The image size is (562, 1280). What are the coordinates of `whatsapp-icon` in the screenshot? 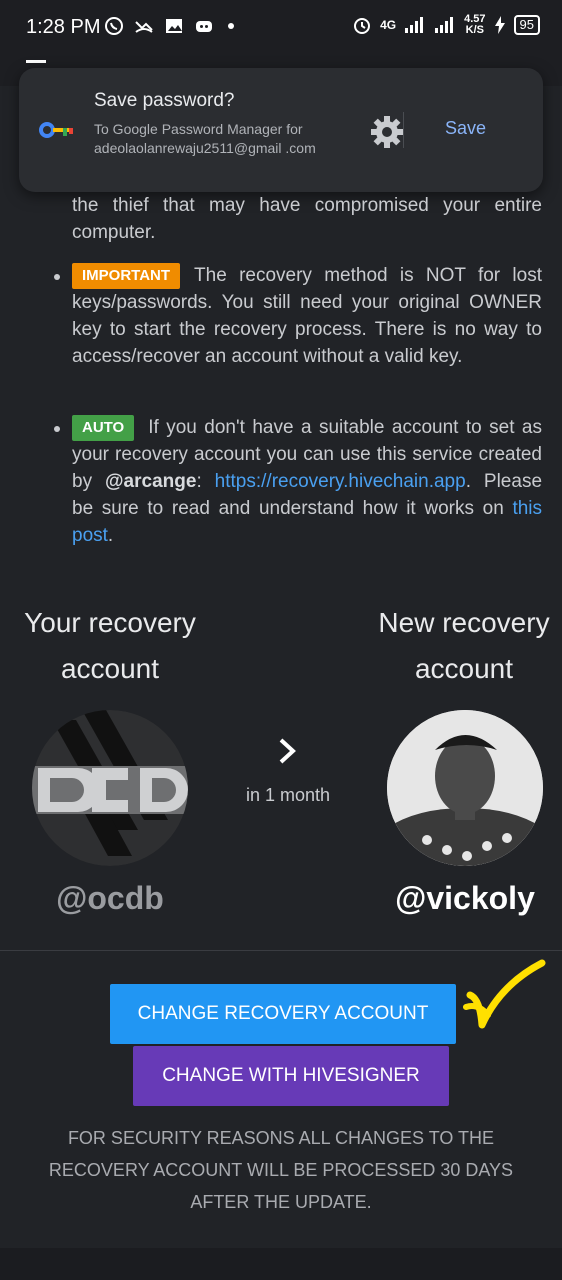 It's located at (114, 26).